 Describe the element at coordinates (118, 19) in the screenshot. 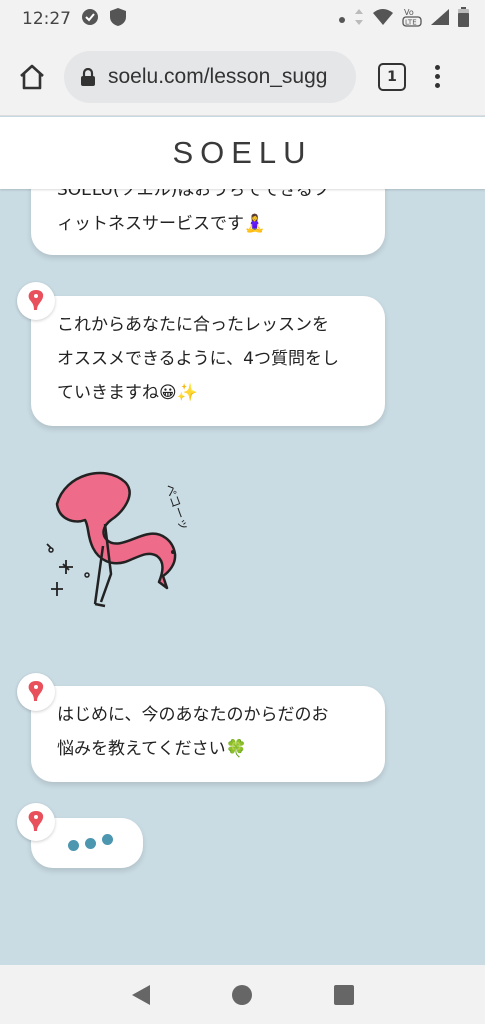

I see `shield-icon` at that location.